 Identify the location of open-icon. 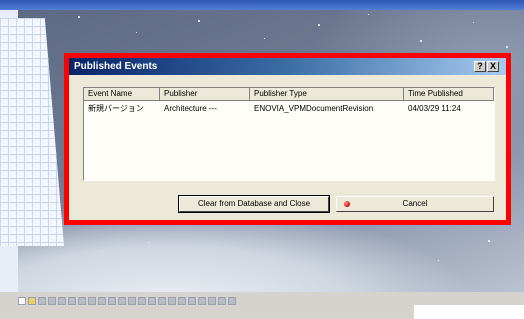
(32, 301).